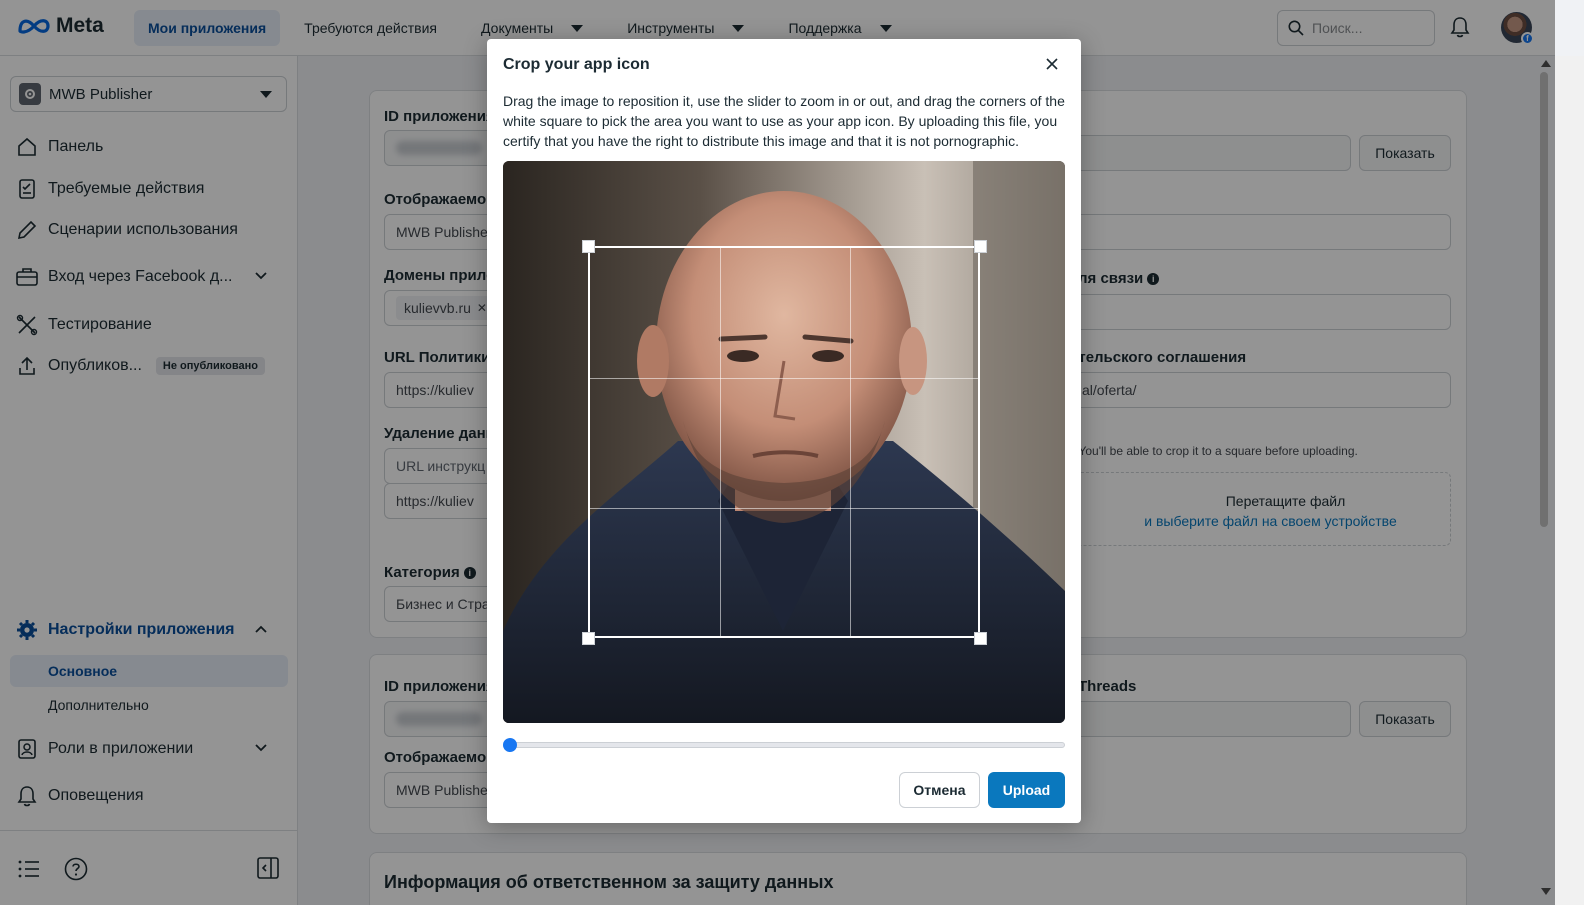 This screenshot has height=905, width=1584. What do you see at coordinates (980, 246) in the screenshot?
I see `crop-handle-top-right` at bounding box center [980, 246].